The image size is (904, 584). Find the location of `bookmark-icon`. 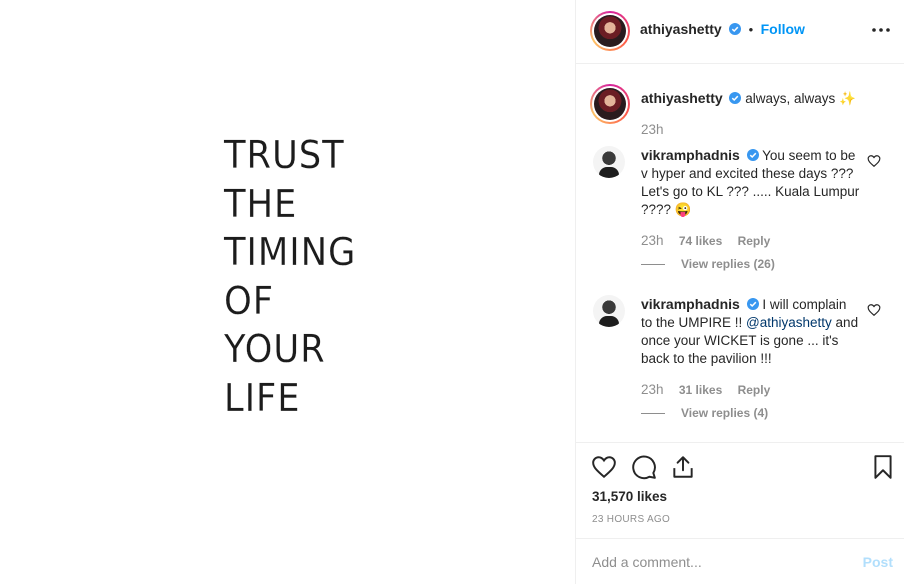

bookmark-icon is located at coordinates (883, 467).